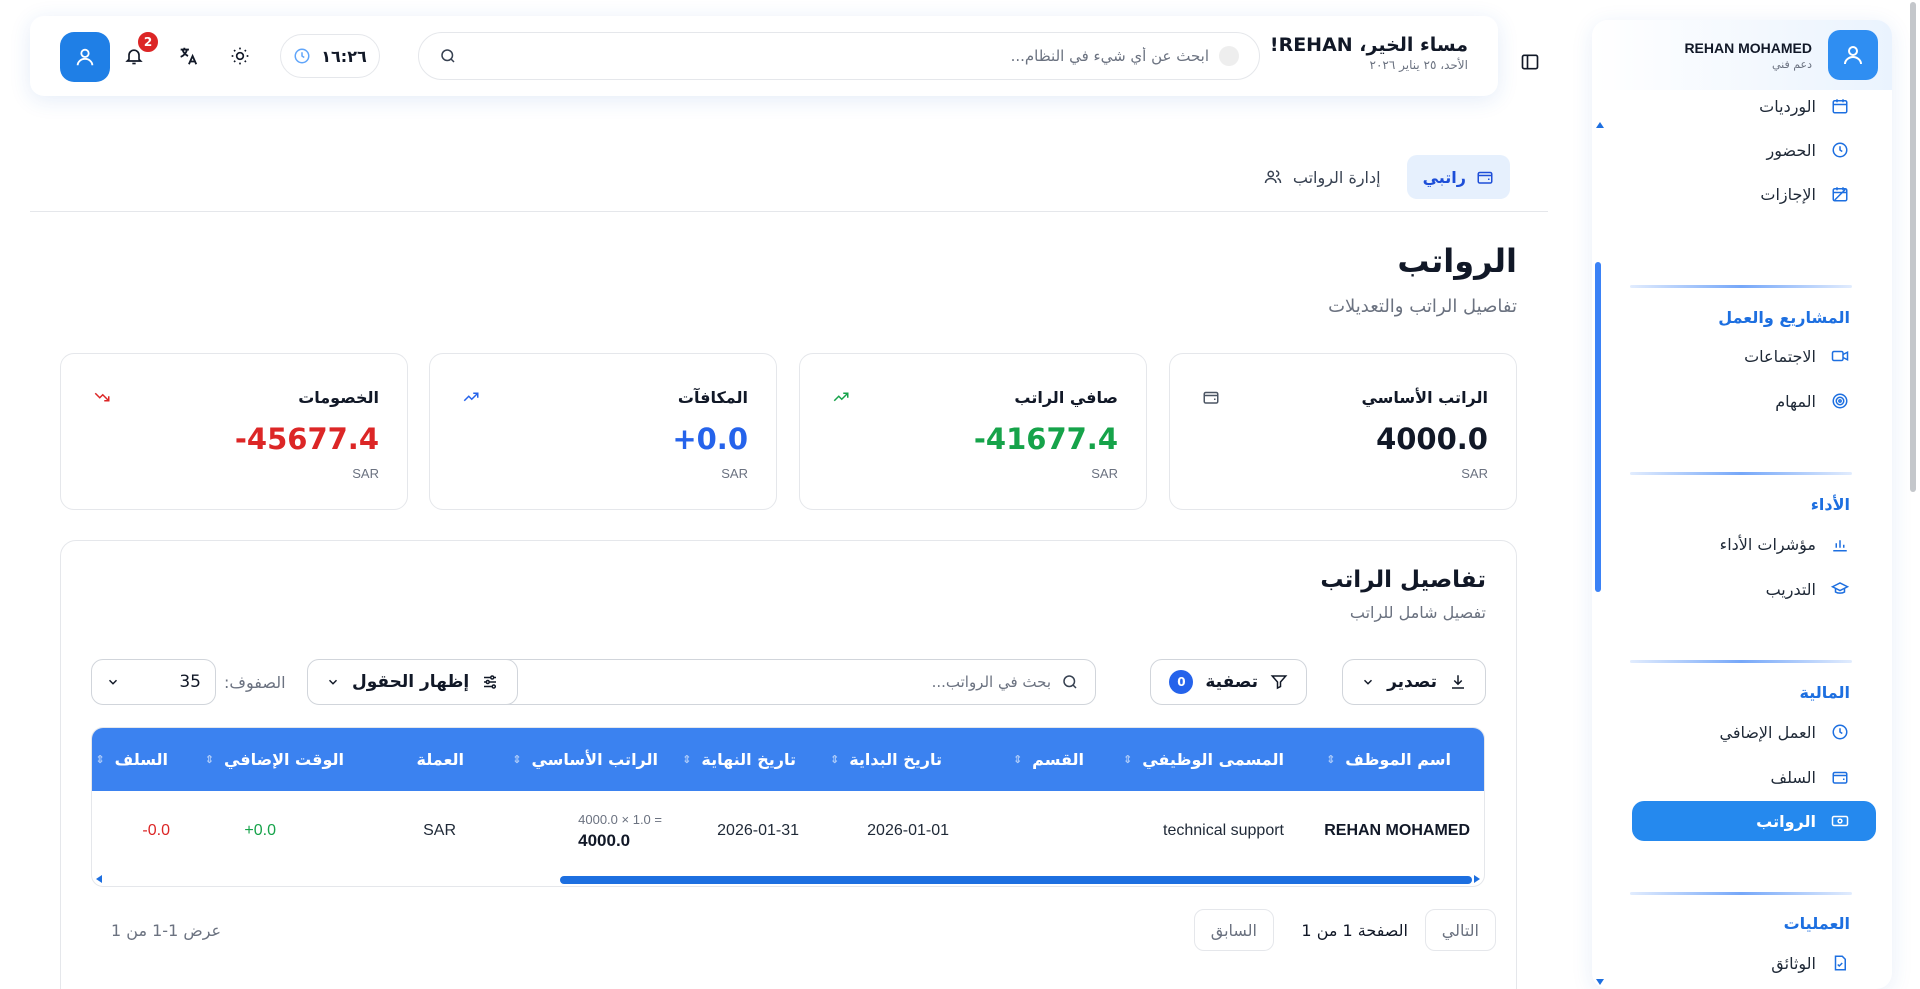  Describe the element at coordinates (973, 431) in the screenshot. I see `card-net-salary: صافي الراتب -41677.4 SAR` at that location.